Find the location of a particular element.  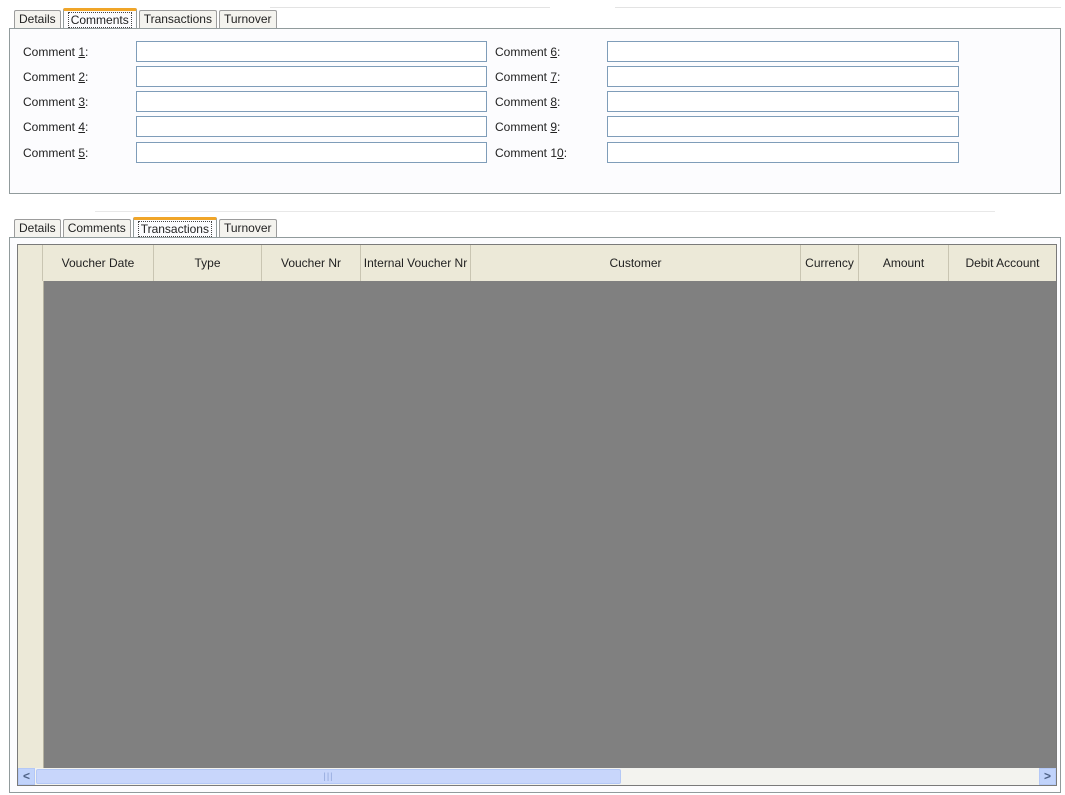

scroll-track: ||| is located at coordinates (537, 776).